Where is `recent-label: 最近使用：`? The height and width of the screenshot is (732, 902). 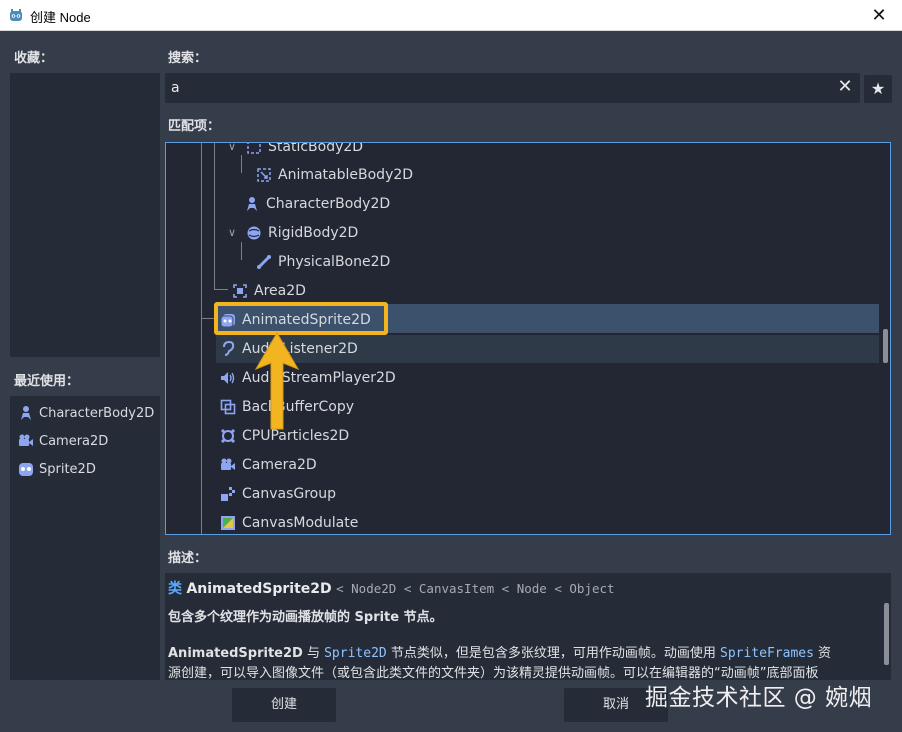
recent-label: 最近使用： is located at coordinates (47, 381).